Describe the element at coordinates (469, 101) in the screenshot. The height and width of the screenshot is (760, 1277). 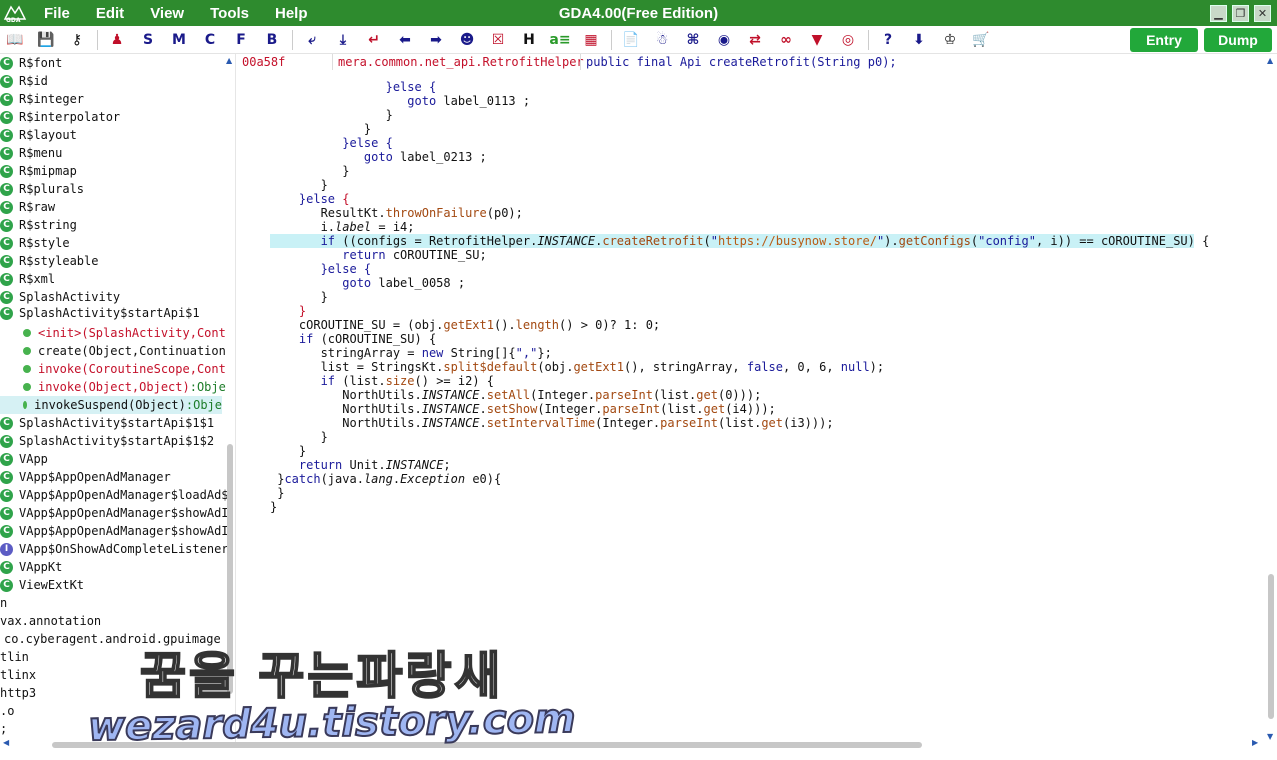
I see `code-line: goto label_0113 ;` at that location.